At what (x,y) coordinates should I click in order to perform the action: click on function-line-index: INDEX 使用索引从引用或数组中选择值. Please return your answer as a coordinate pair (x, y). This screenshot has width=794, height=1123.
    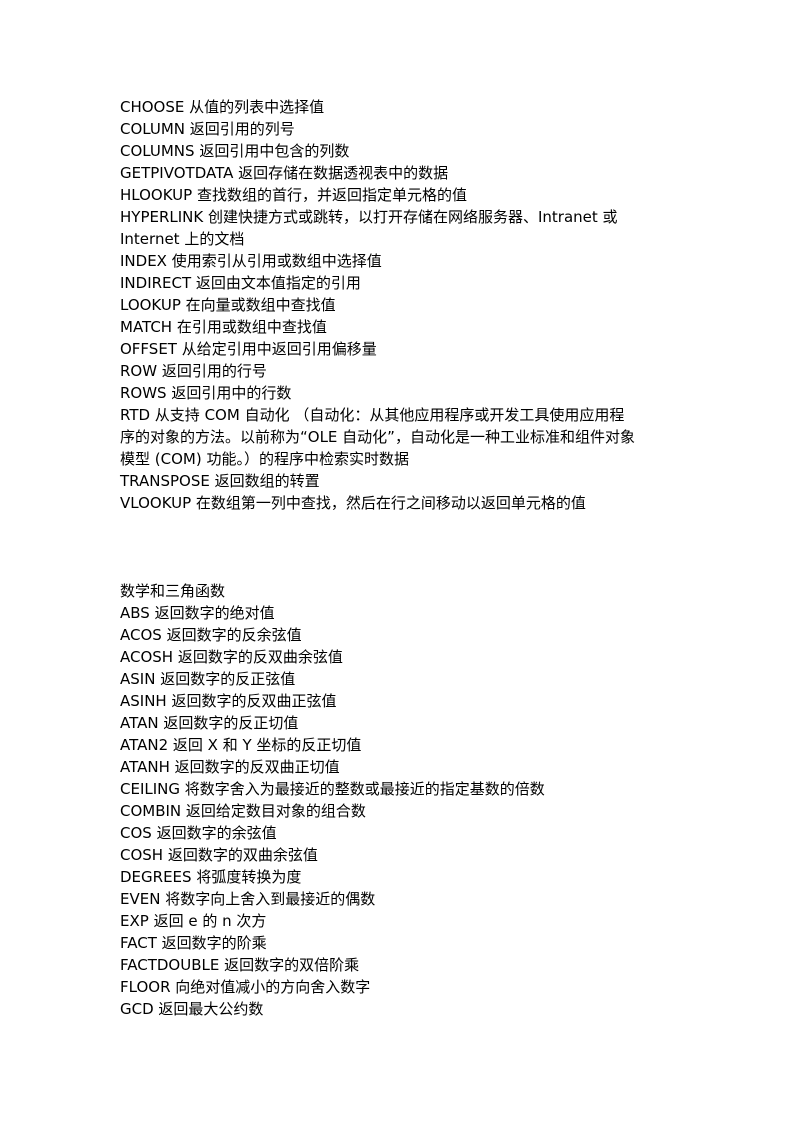
    Looking at the image, I should click on (251, 261).